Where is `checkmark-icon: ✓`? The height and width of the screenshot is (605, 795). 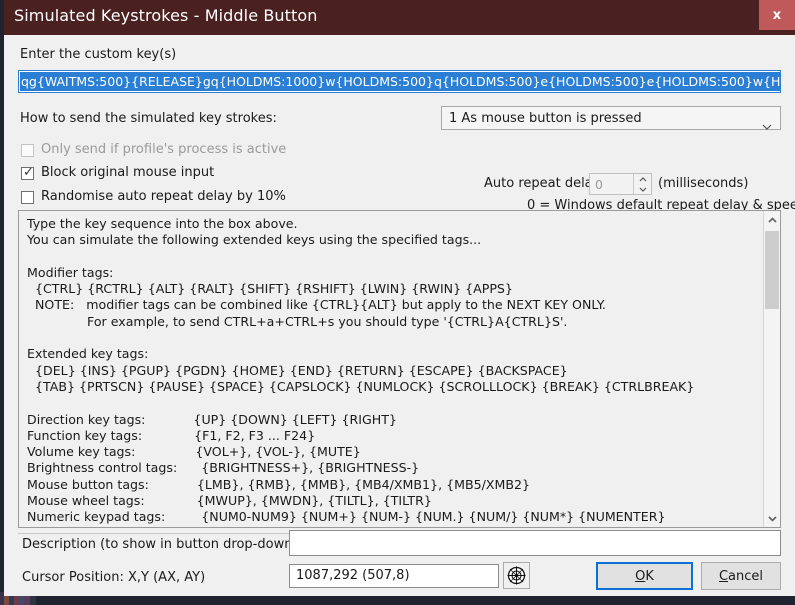 checkmark-icon: ✓ is located at coordinates (28, 172).